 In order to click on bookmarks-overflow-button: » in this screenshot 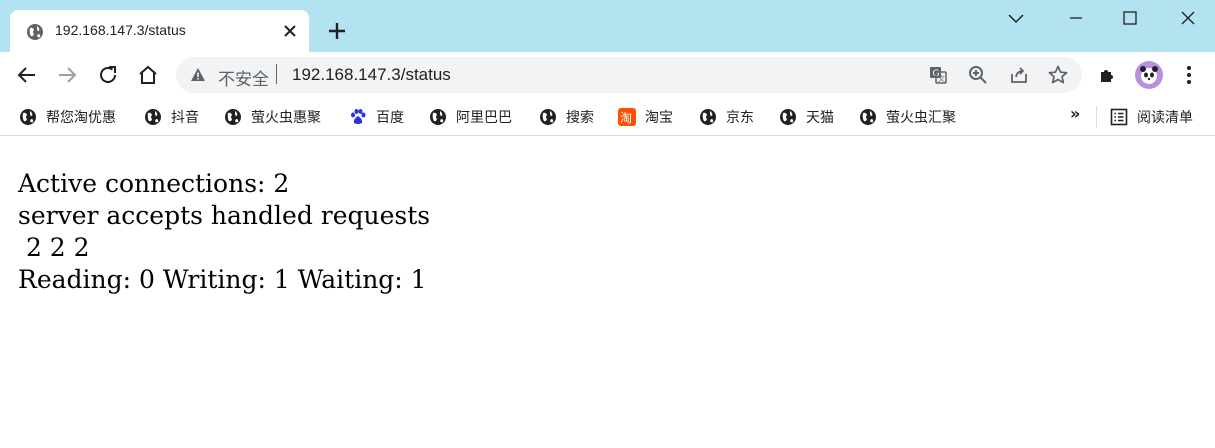, I will do `click(1075, 113)`.